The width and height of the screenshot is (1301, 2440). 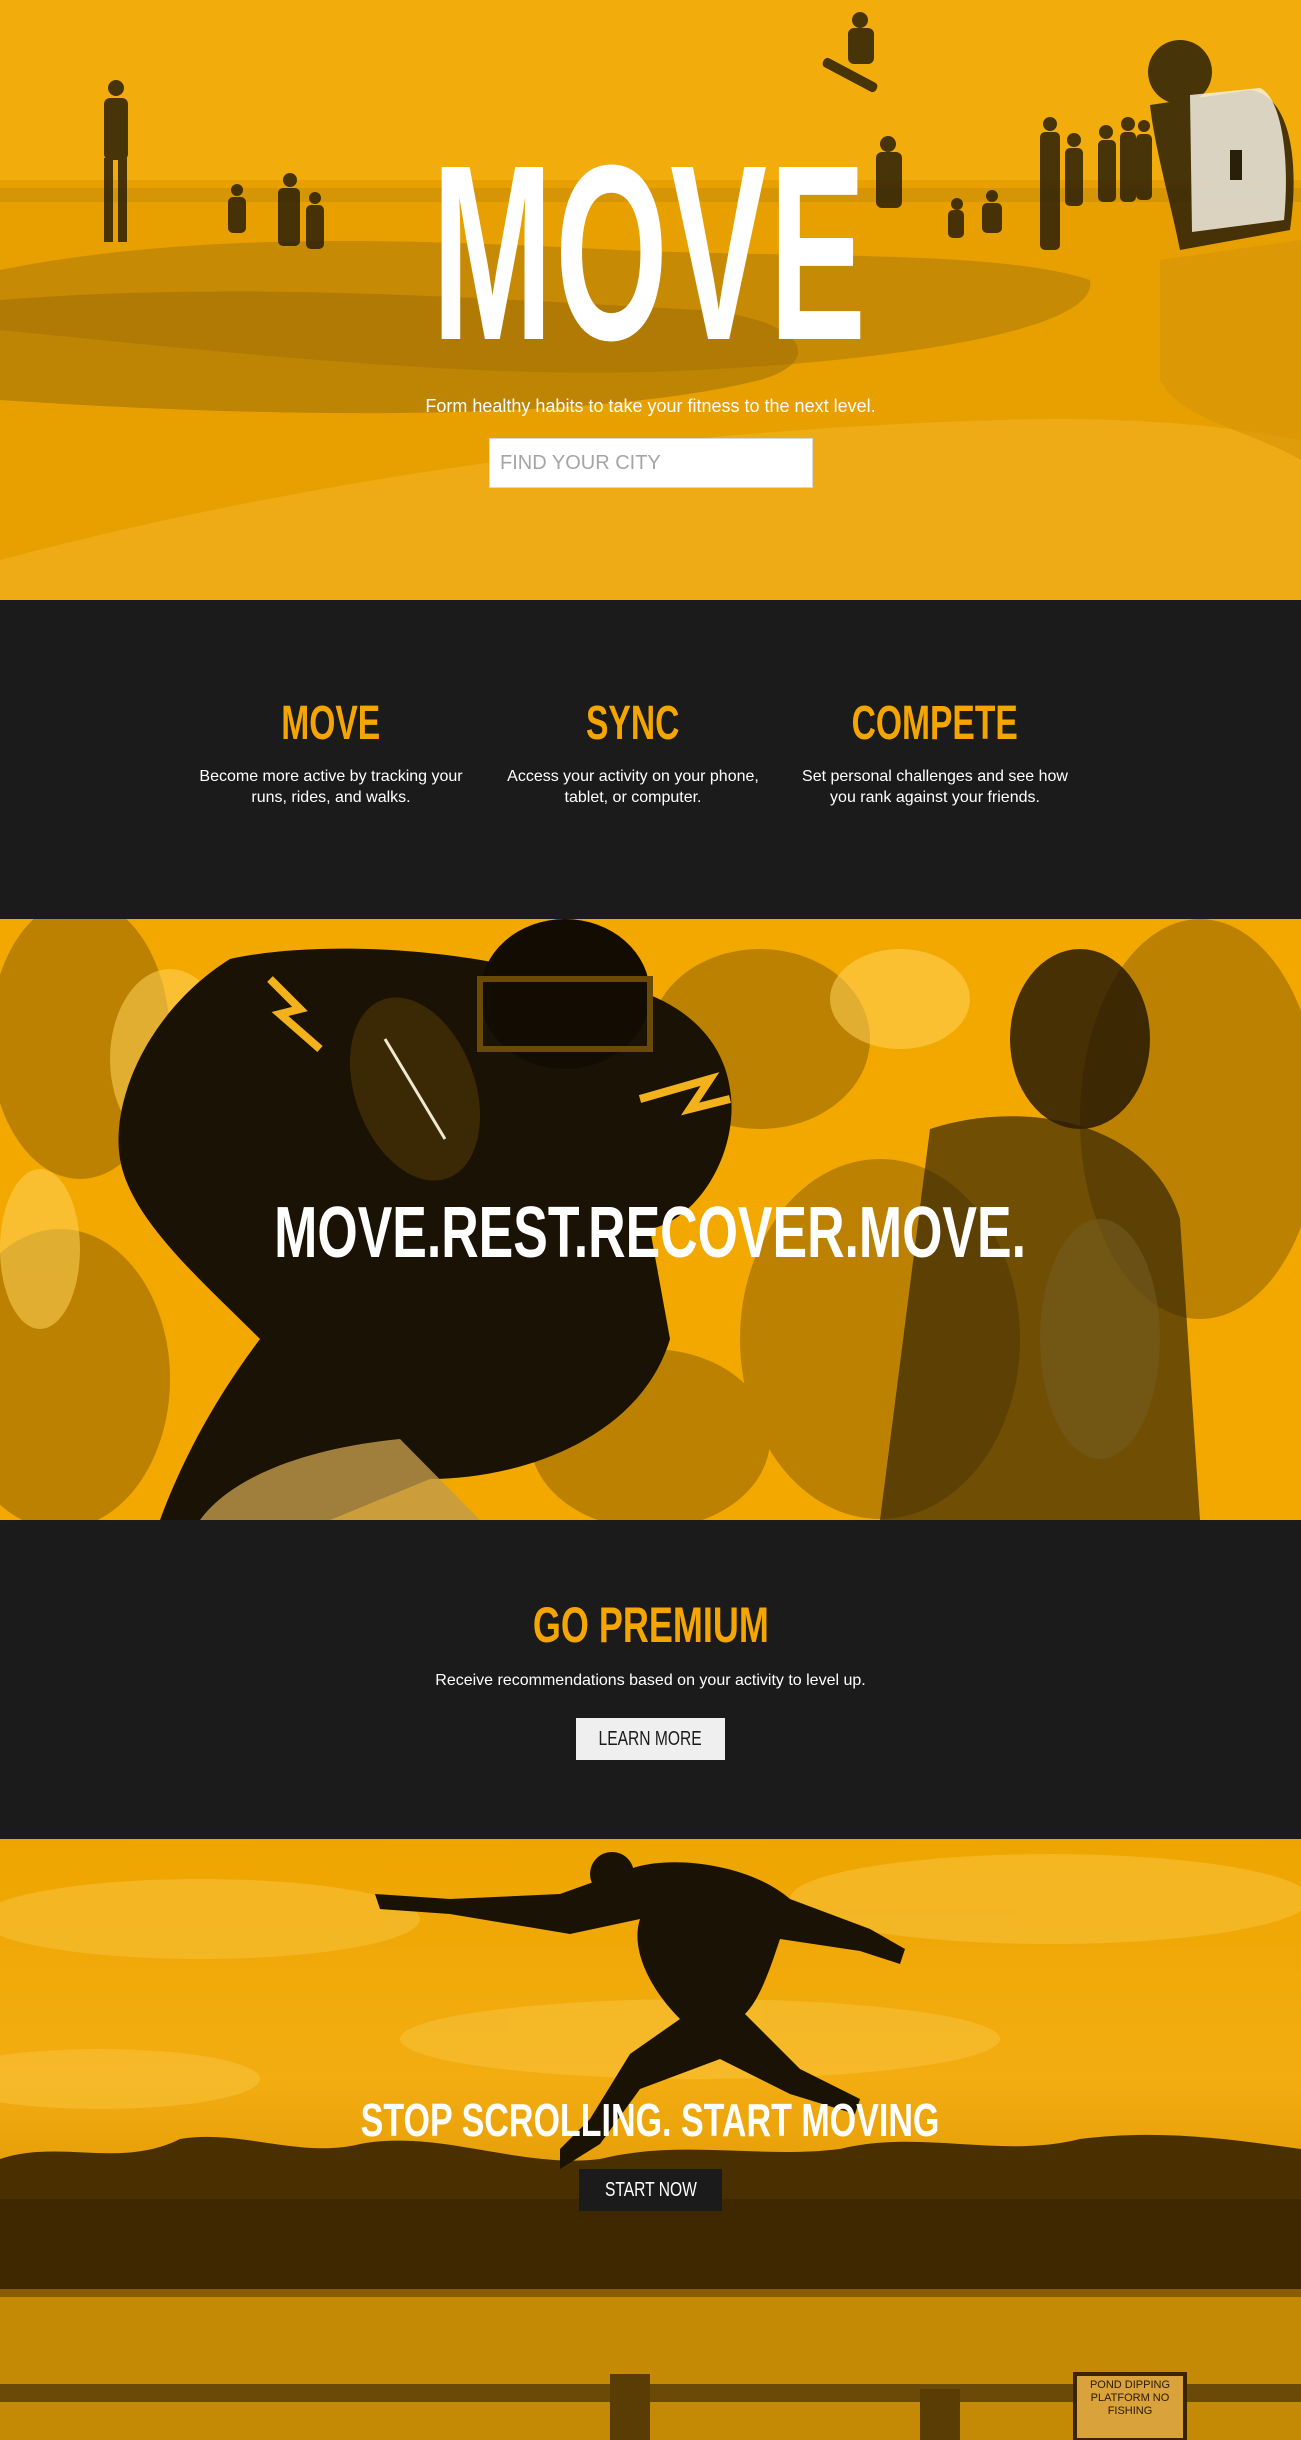 What do you see at coordinates (650, 2120) in the screenshot?
I see `cta-headline: STOP SCROLLING. START MOVING` at bounding box center [650, 2120].